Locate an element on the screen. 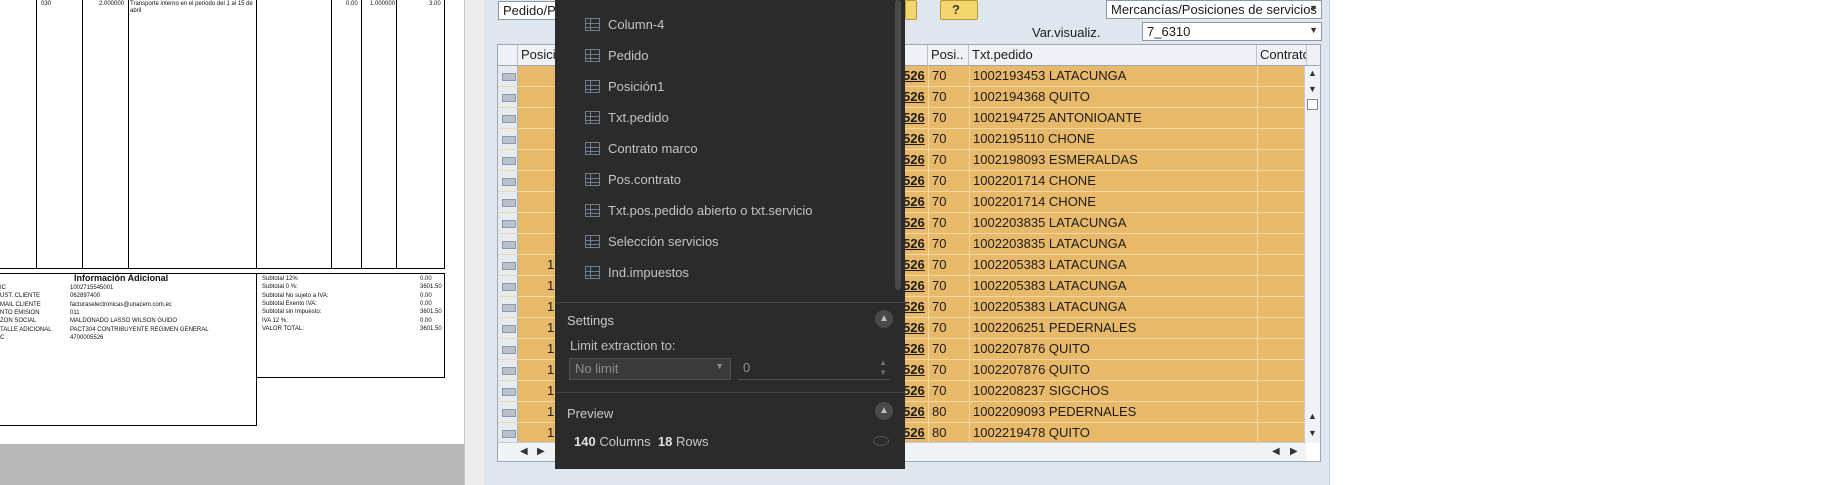 The image size is (1822, 485). column-list-item: Txt.pos.pedido abierto o txt.servicio is located at coordinates (735, 212).